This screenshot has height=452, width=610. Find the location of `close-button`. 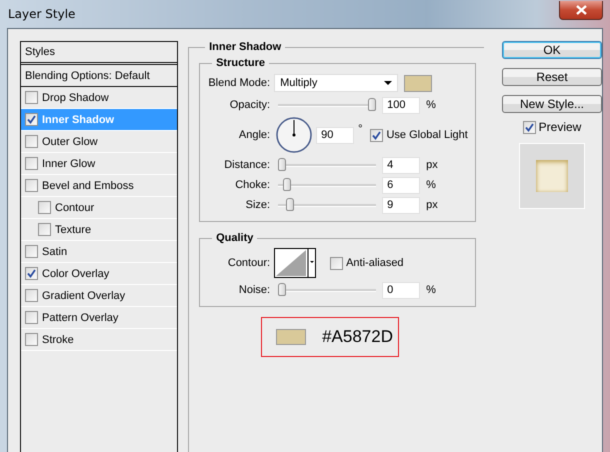

close-button is located at coordinates (581, 10).